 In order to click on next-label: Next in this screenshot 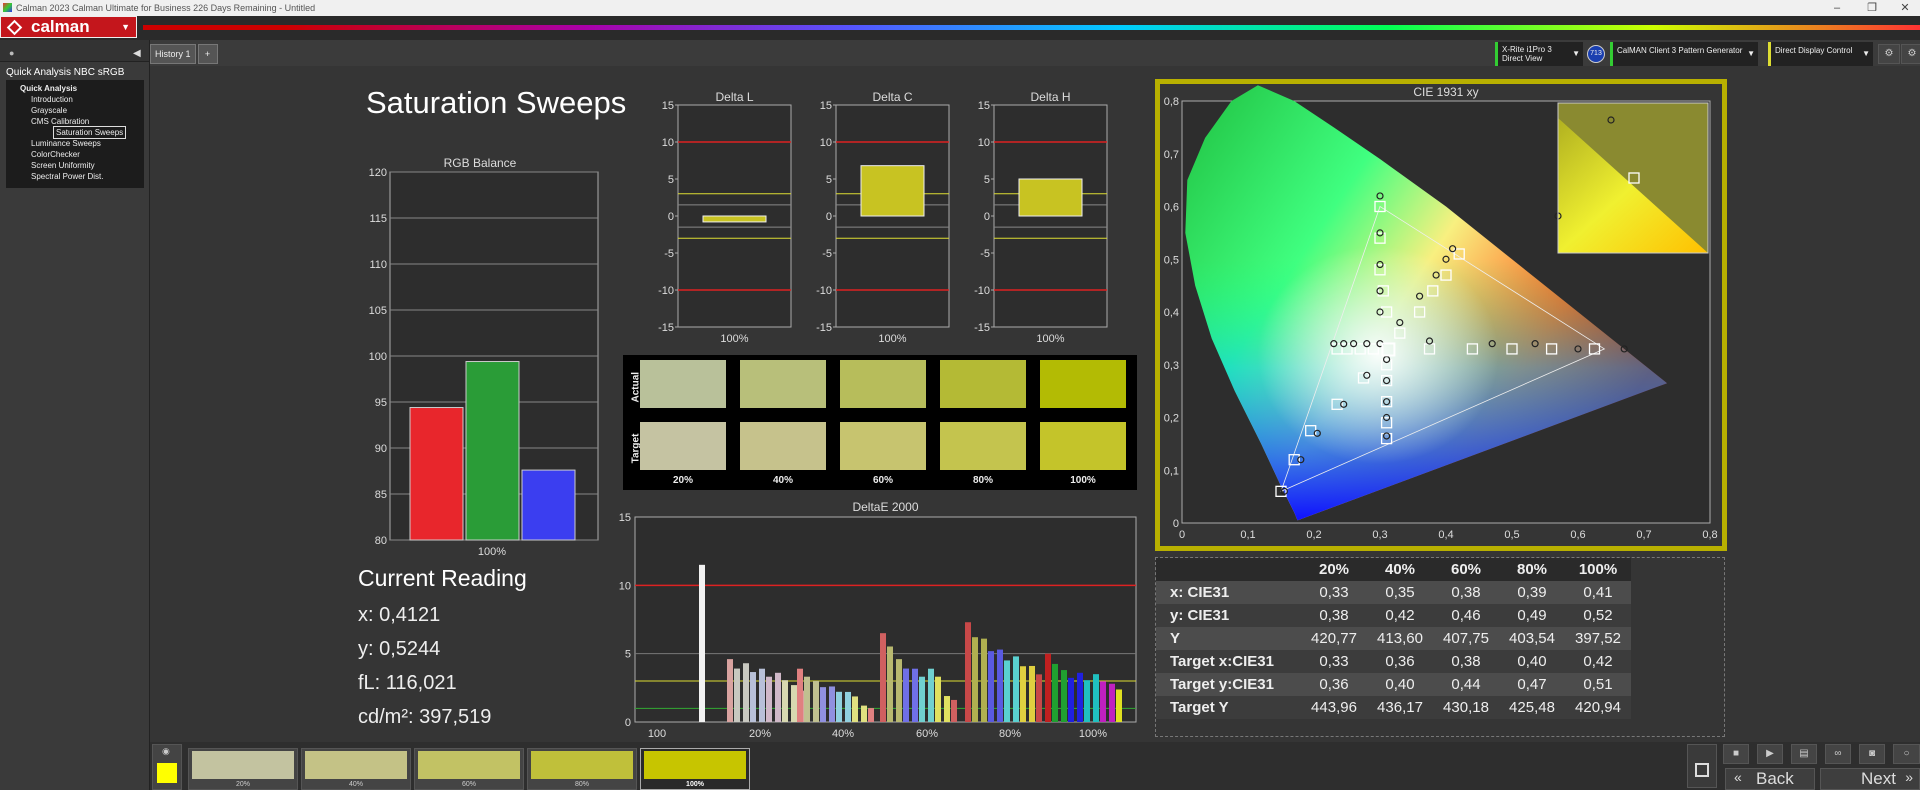, I will do `click(1878, 778)`.